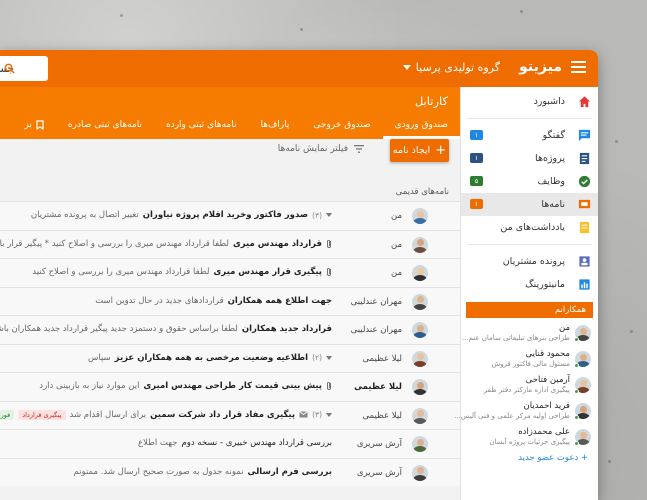 This screenshot has height=500, width=647. I want to click on filter-label: فیلتر نمایش نامه‌ها, so click(312, 149).